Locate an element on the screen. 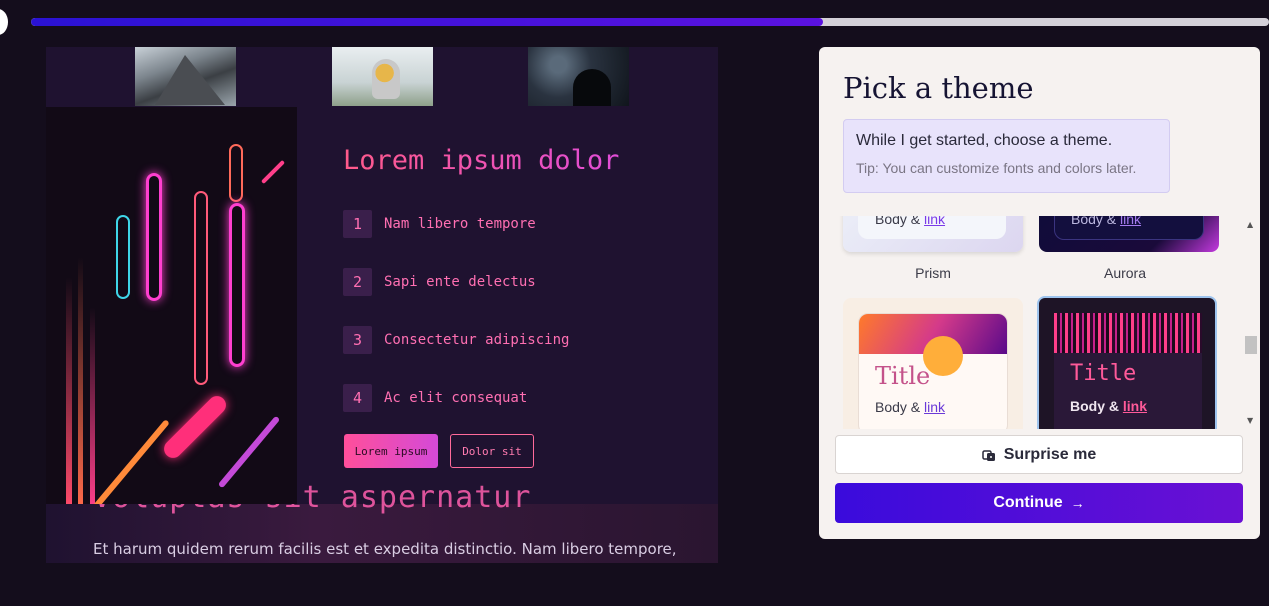 This screenshot has width=1269, height=606. list-item: 4 Ac elit consequat is located at coordinates (435, 398).